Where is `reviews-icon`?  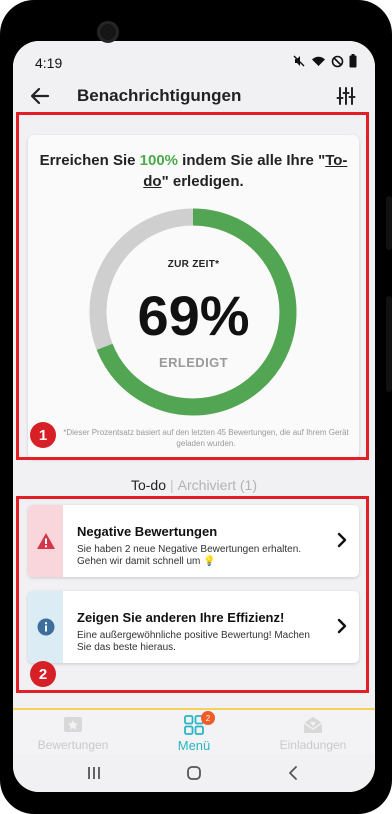 reviews-icon is located at coordinates (73, 724).